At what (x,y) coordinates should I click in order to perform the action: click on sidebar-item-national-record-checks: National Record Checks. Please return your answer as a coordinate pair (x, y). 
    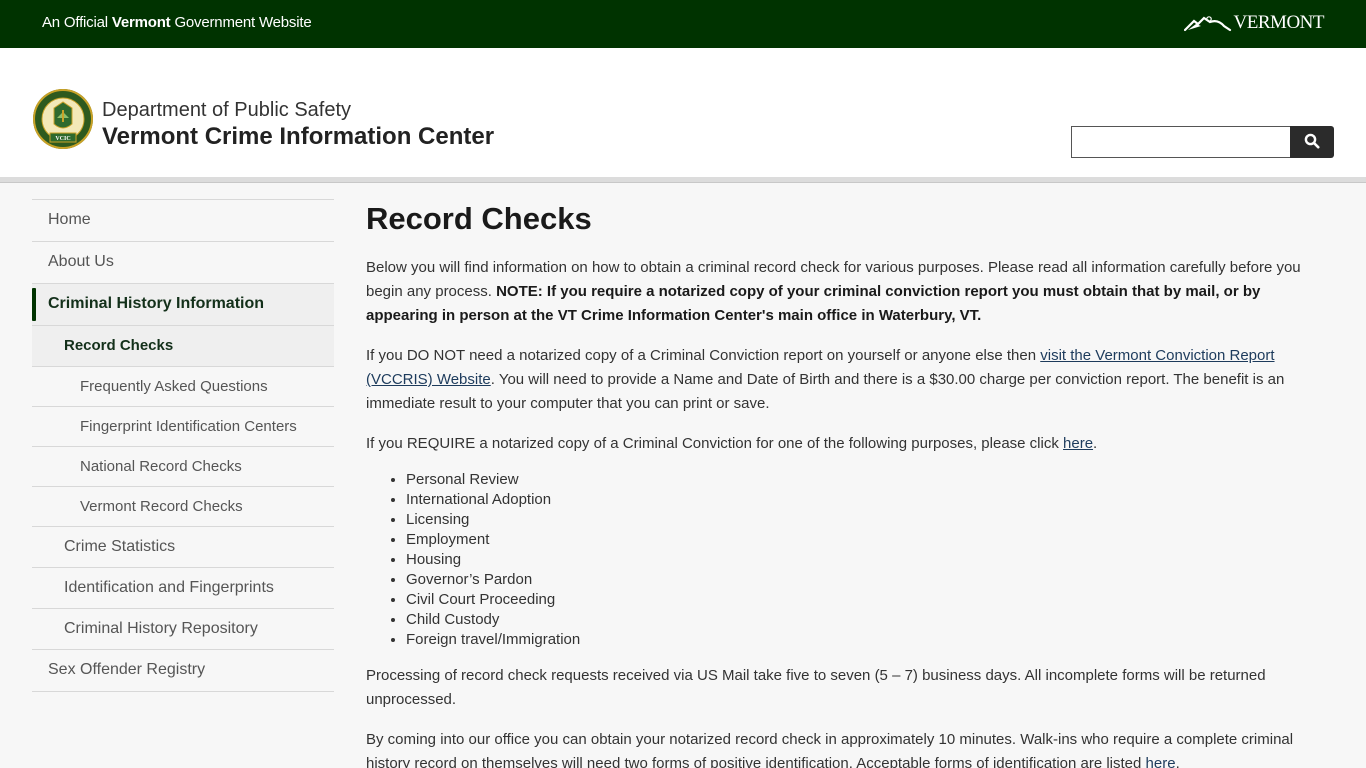
    Looking at the image, I should click on (183, 466).